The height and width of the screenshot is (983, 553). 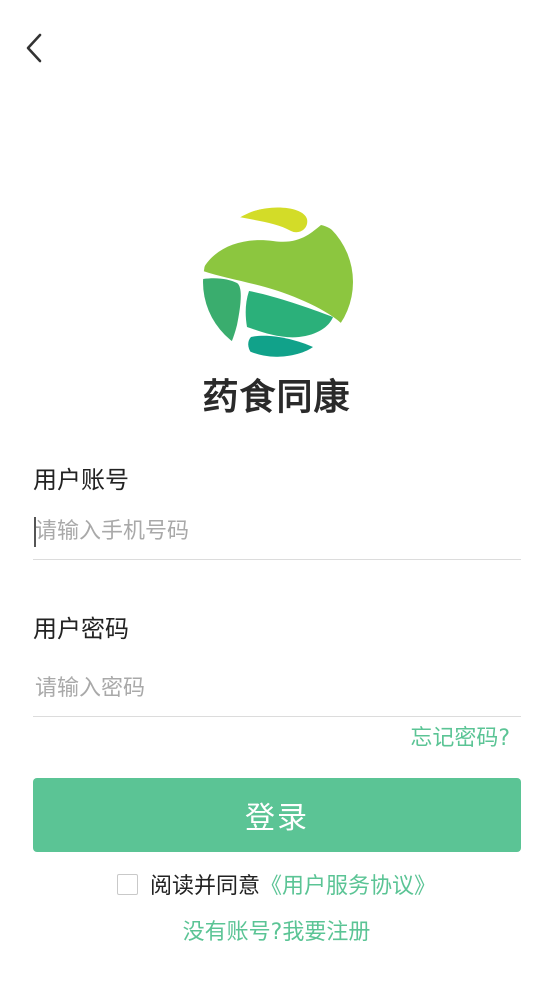 I want to click on app-logo, so click(x=278, y=282).